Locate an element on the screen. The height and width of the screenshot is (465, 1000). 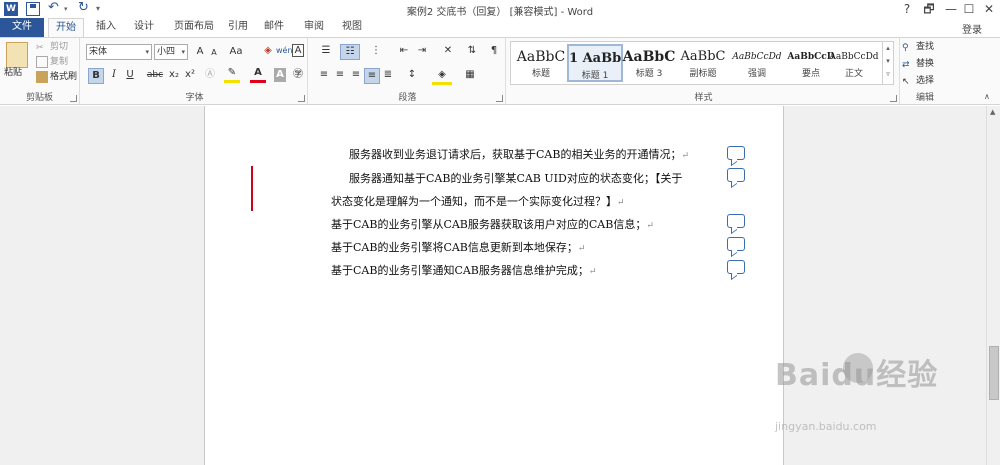
scissors-icon: ✂ is located at coordinates (40, 47).